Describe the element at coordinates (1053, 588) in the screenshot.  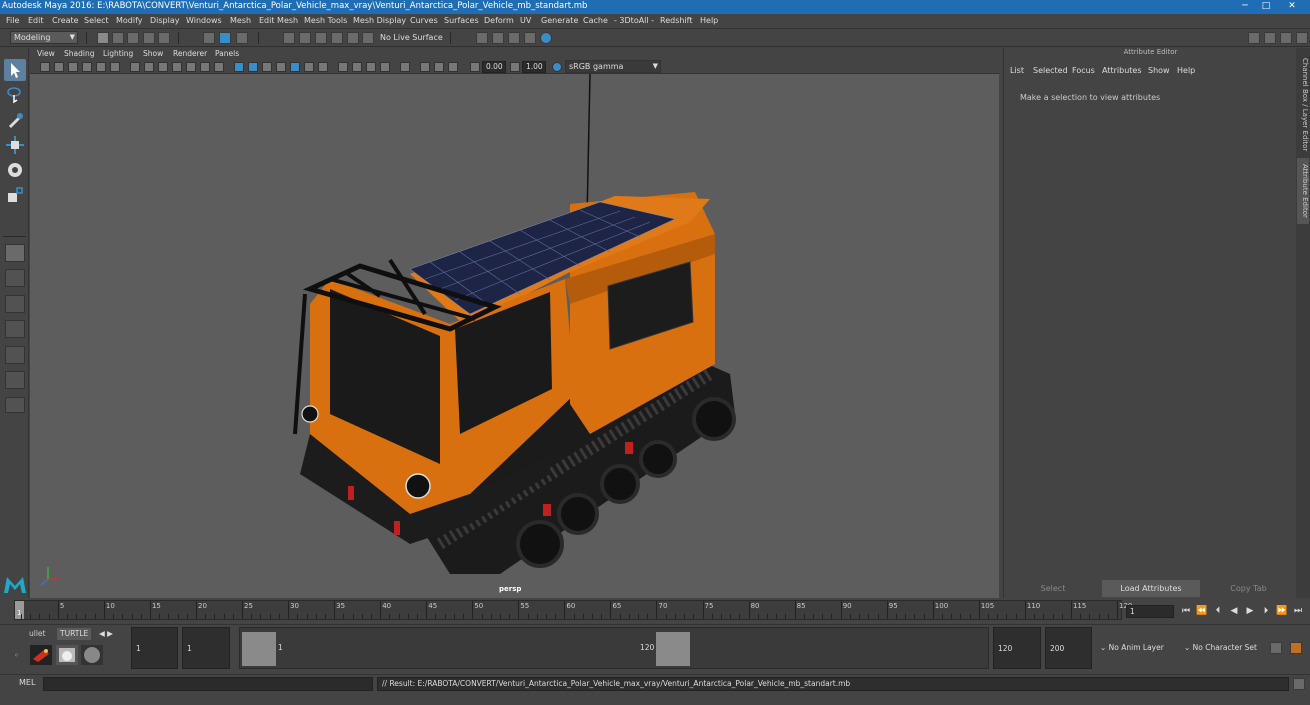
I see `select-button: Select` at that location.